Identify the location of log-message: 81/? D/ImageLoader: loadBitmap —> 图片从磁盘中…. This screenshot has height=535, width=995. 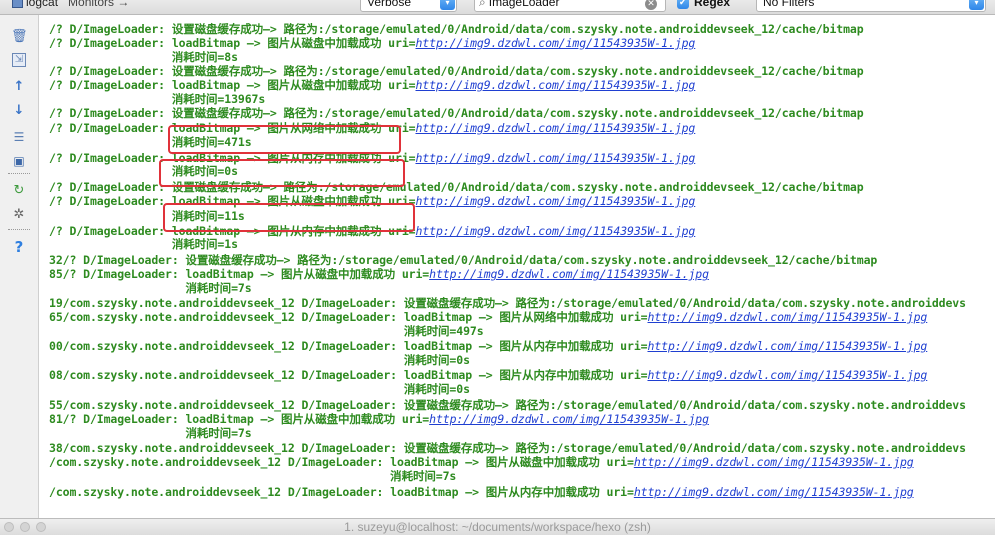
(239, 419).